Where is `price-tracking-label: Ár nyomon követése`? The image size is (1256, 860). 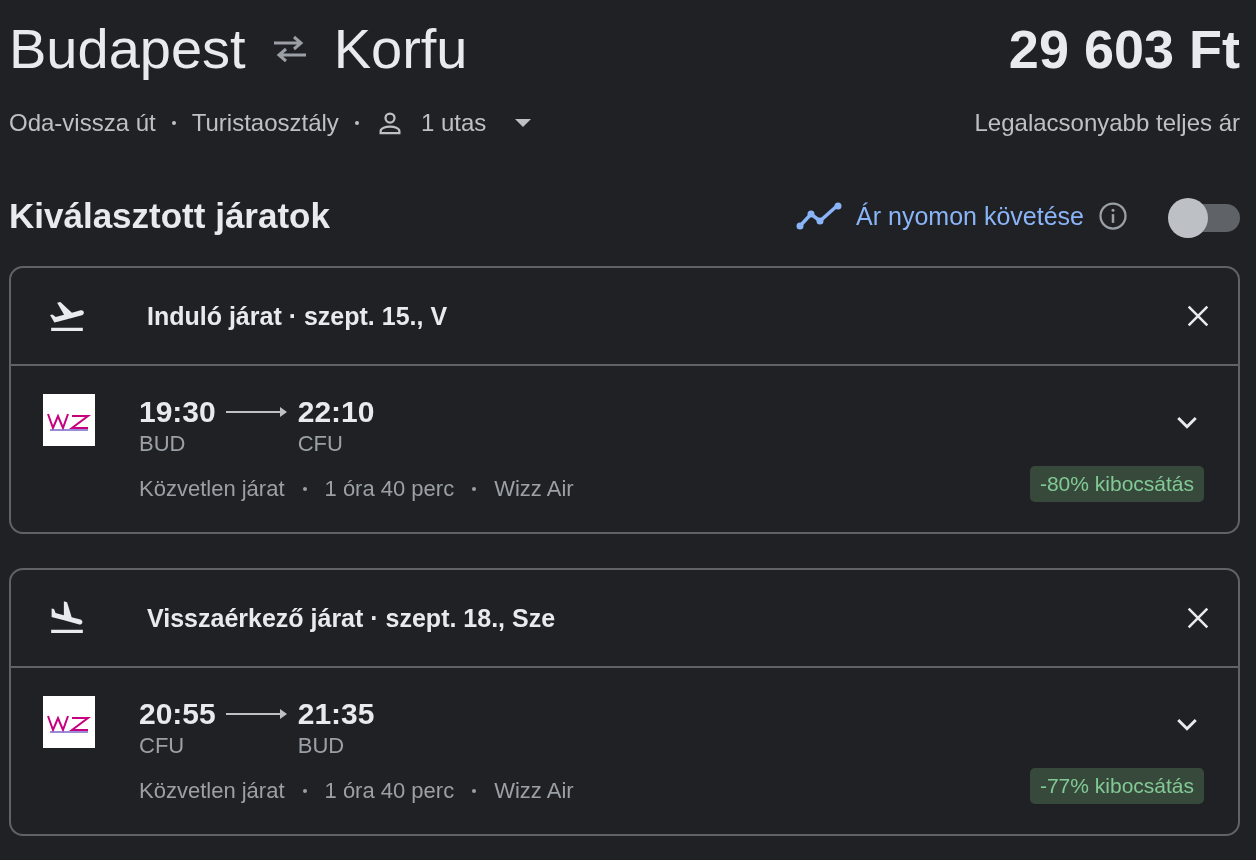
price-tracking-label: Ár nyomon követése is located at coordinates (970, 216).